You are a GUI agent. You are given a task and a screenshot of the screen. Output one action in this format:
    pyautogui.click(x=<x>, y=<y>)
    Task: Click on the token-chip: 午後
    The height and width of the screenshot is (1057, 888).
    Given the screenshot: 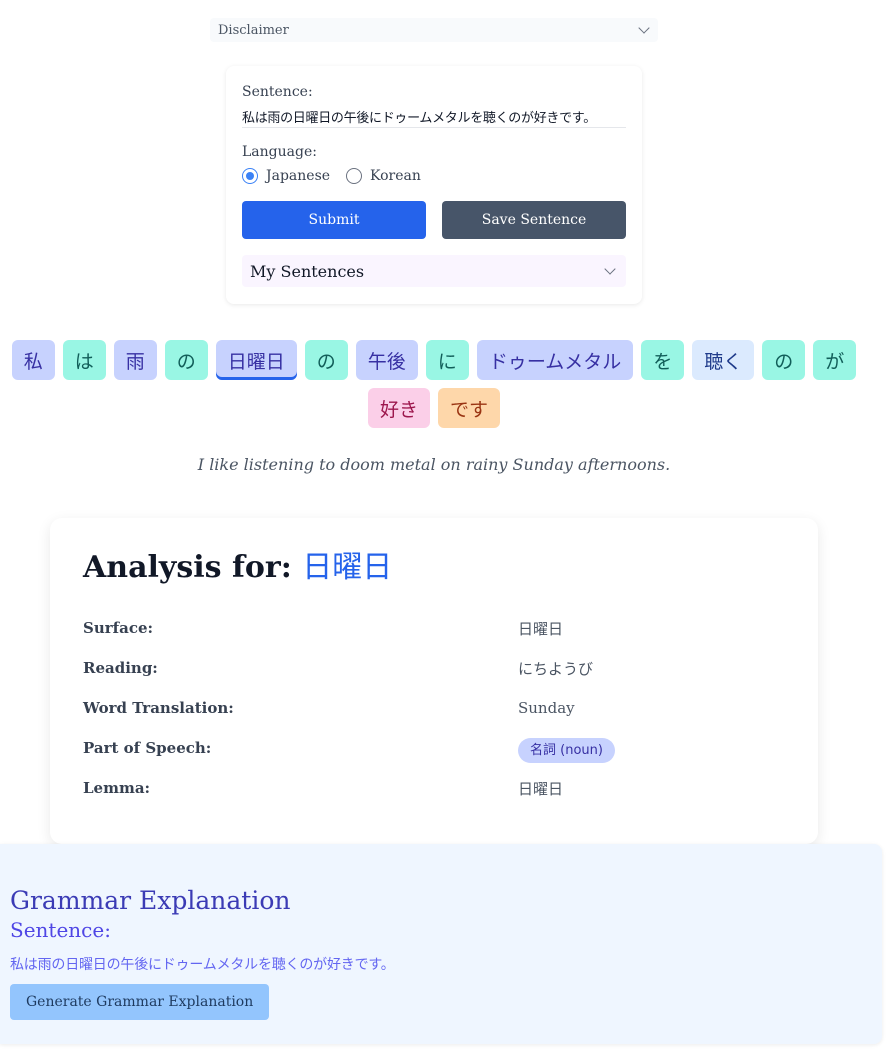 What is the action you would take?
    pyautogui.click(x=386, y=360)
    